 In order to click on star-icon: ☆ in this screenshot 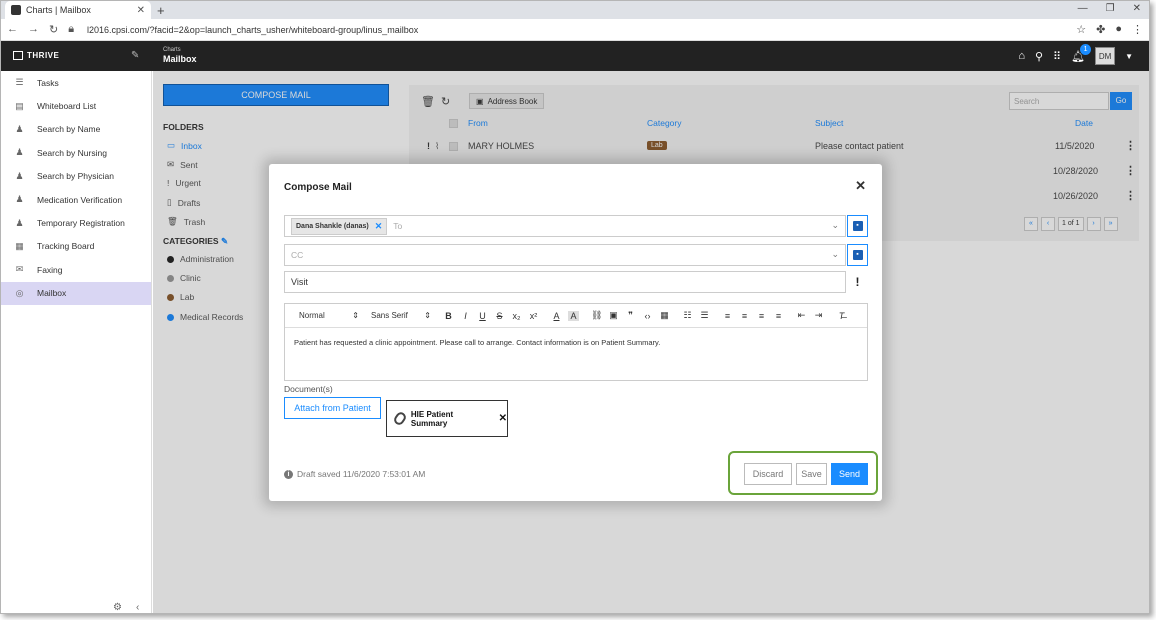, I will do `click(1081, 29)`.